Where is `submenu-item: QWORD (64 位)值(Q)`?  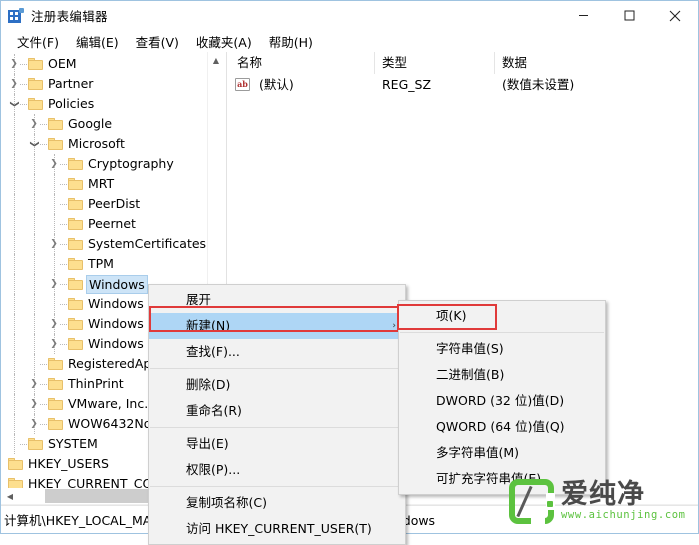 submenu-item: QWORD (64 位)值(Q) is located at coordinates (502, 427).